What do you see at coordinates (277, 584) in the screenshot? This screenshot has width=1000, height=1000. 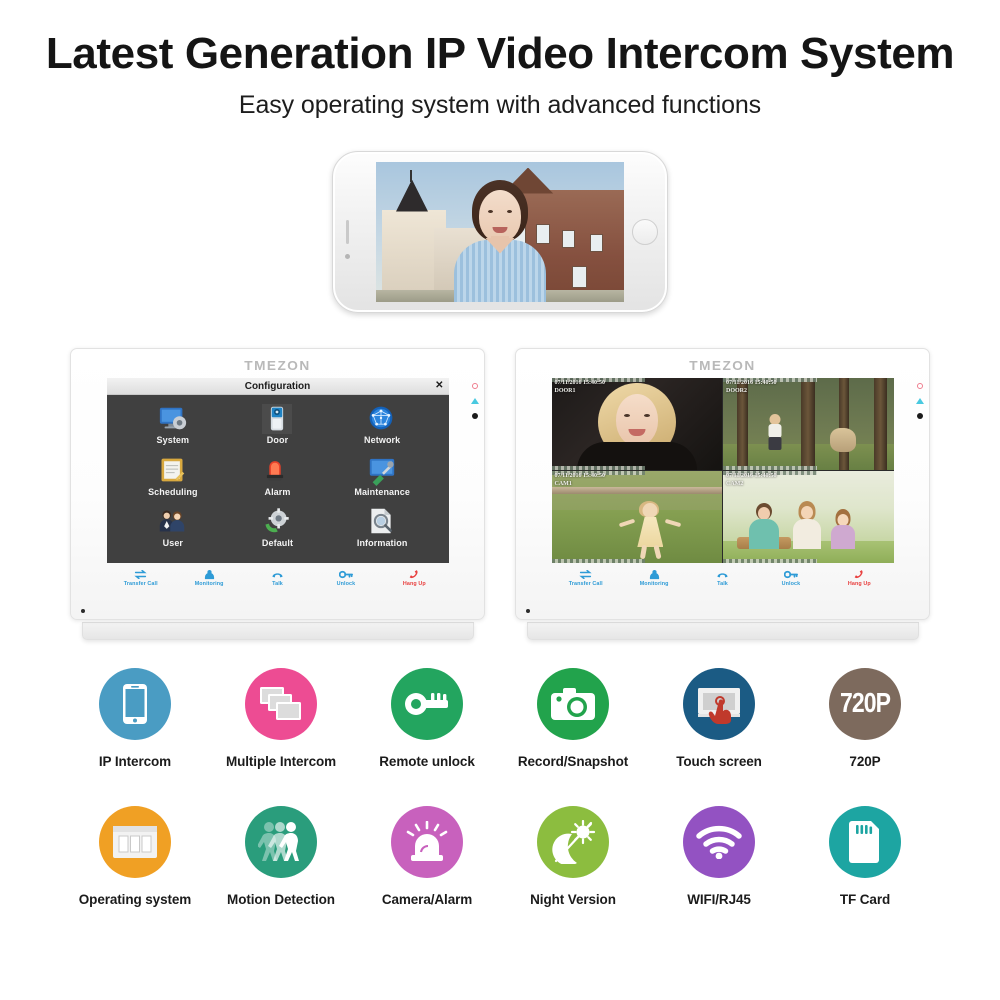 I see `toolbar-label: Talk` at bounding box center [277, 584].